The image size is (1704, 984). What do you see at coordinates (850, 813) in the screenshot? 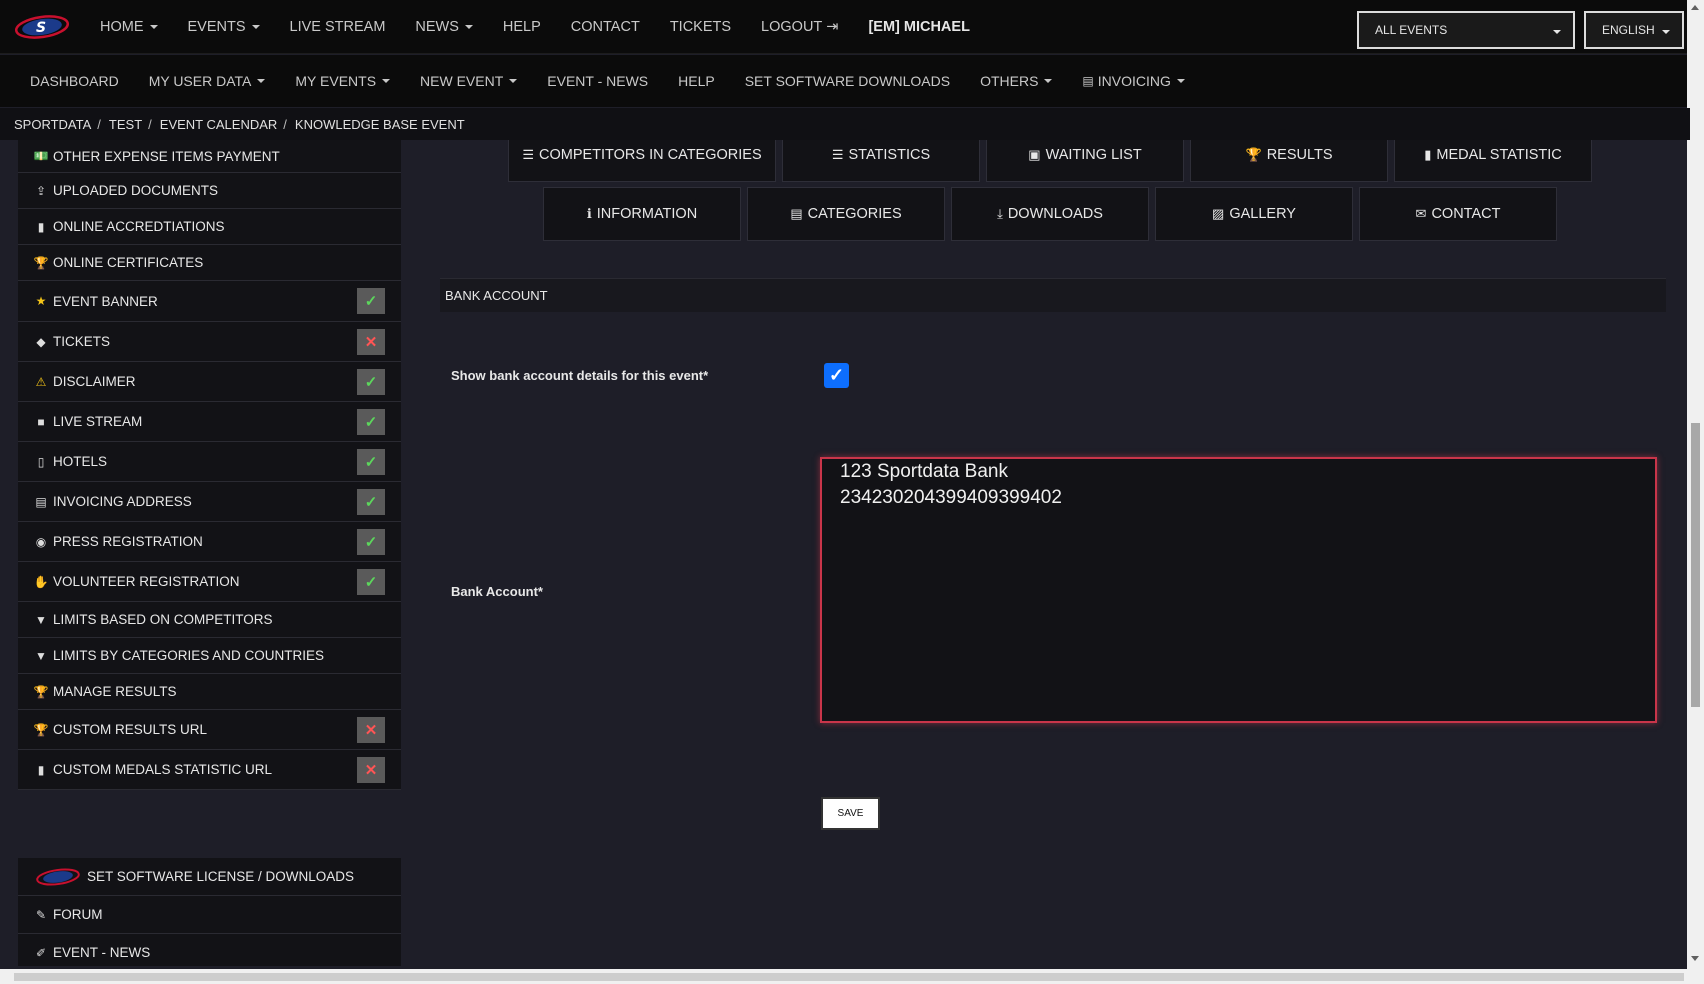
I see `save-button: SAVE` at bounding box center [850, 813].